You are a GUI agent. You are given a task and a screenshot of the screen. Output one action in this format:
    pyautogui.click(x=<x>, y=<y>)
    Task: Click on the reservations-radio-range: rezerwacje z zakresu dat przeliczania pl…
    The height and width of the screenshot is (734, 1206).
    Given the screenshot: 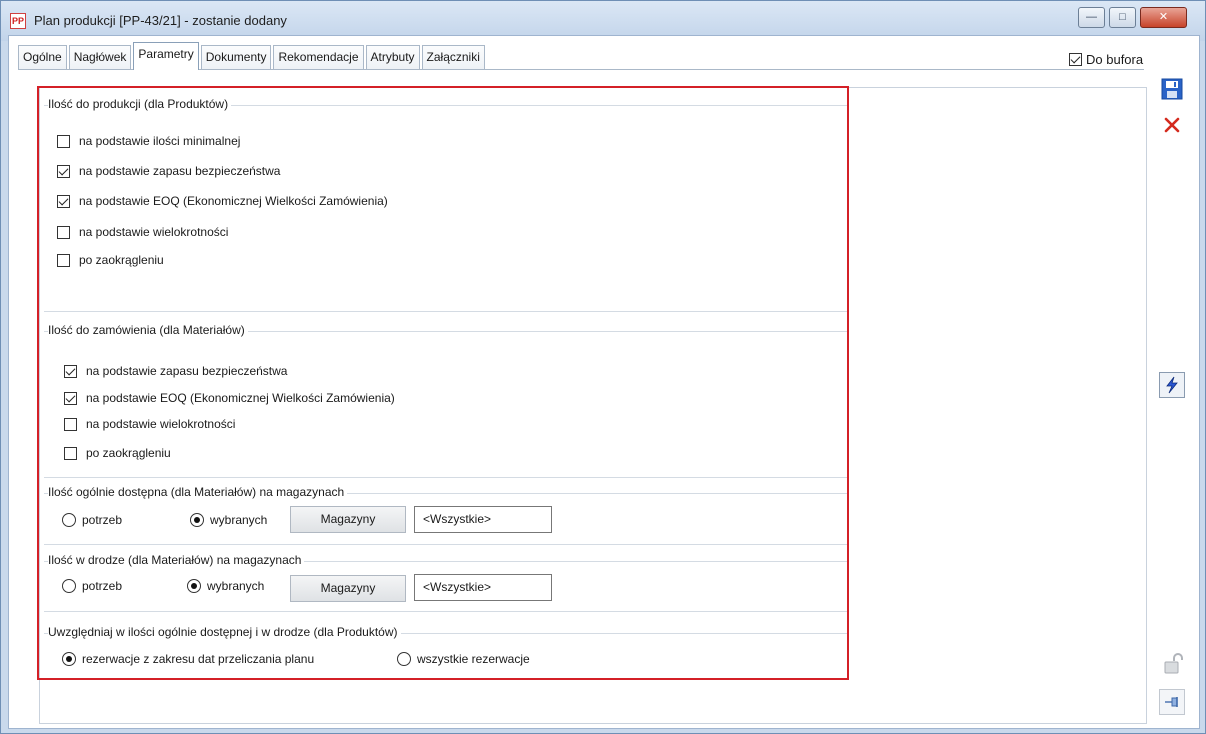 What is the action you would take?
    pyautogui.click(x=188, y=659)
    